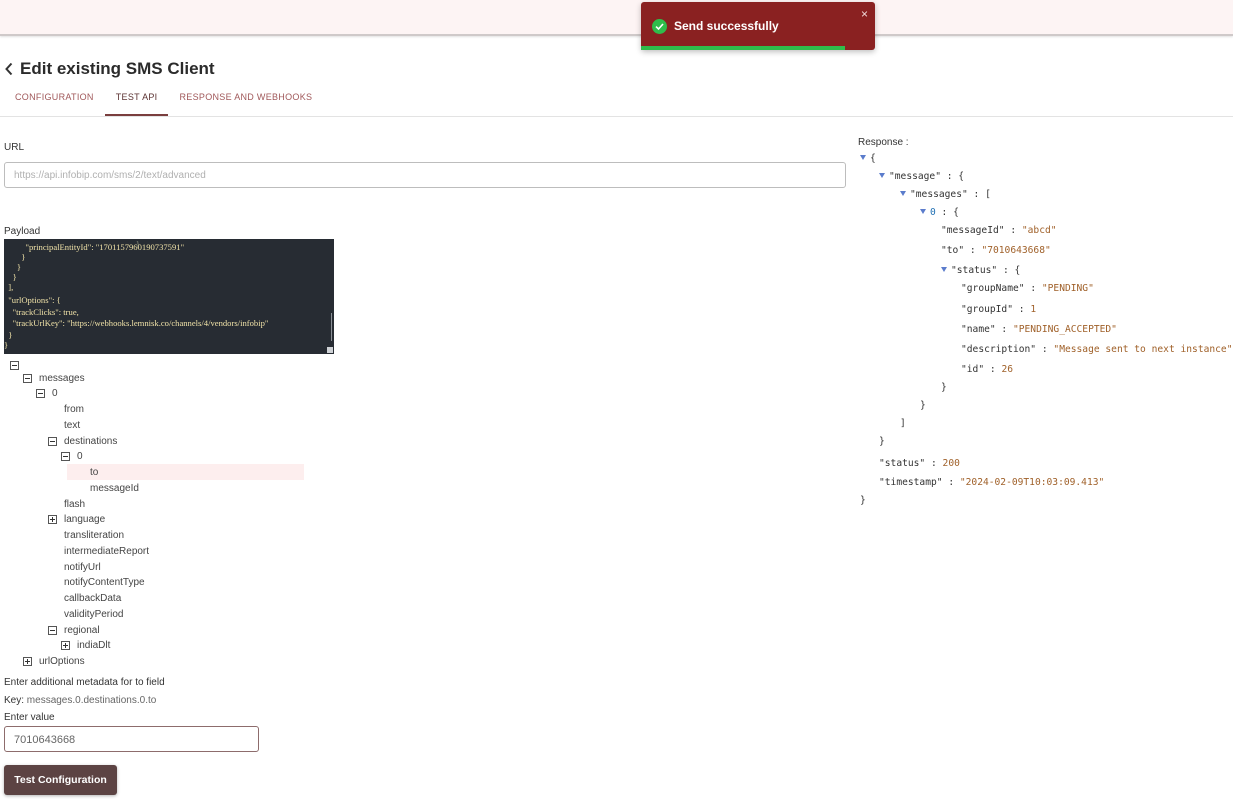 The image size is (1233, 799). What do you see at coordinates (1016, 250) in the screenshot?
I see `json-value: "7010643668"` at bounding box center [1016, 250].